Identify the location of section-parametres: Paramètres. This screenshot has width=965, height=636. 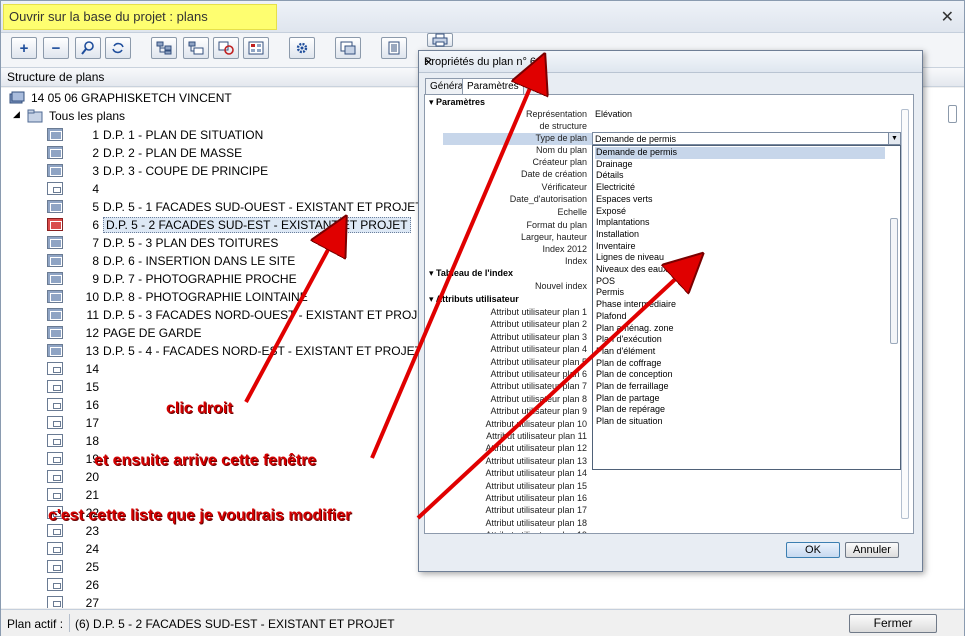
(457, 102).